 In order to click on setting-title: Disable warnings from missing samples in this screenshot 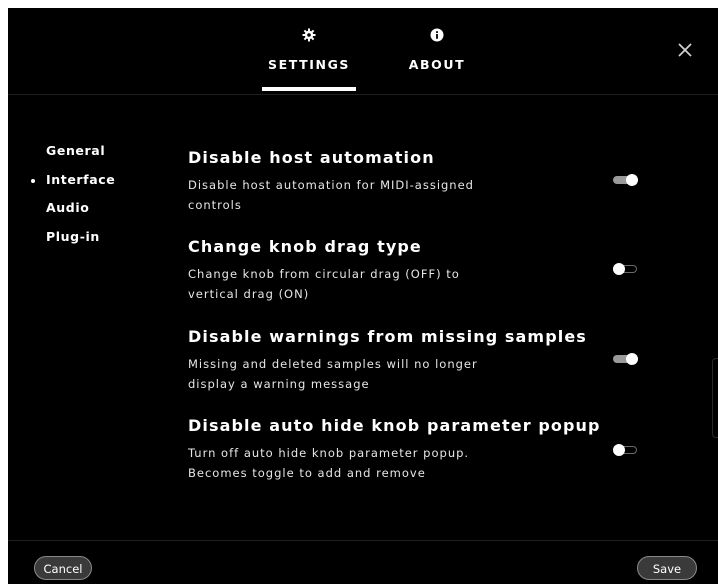, I will do `click(387, 336)`.